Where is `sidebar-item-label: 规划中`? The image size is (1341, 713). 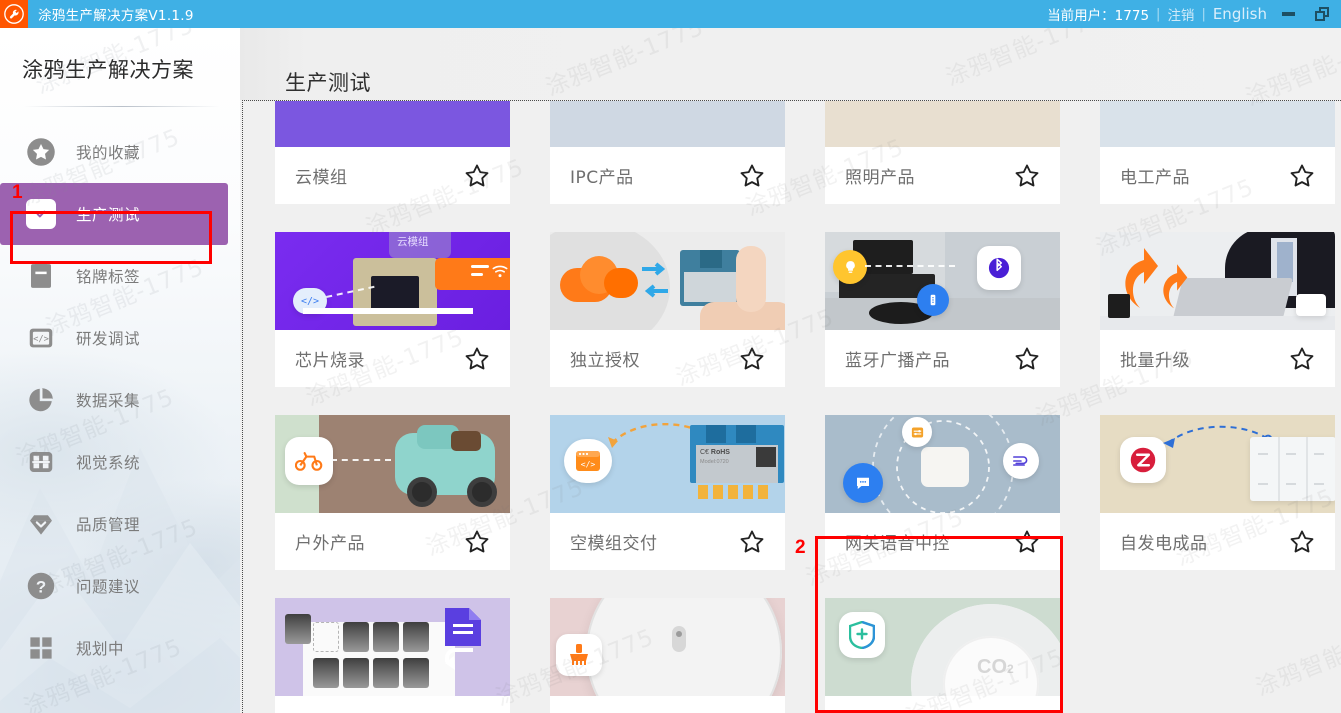 sidebar-item-label: 规划中 is located at coordinates (100, 649).